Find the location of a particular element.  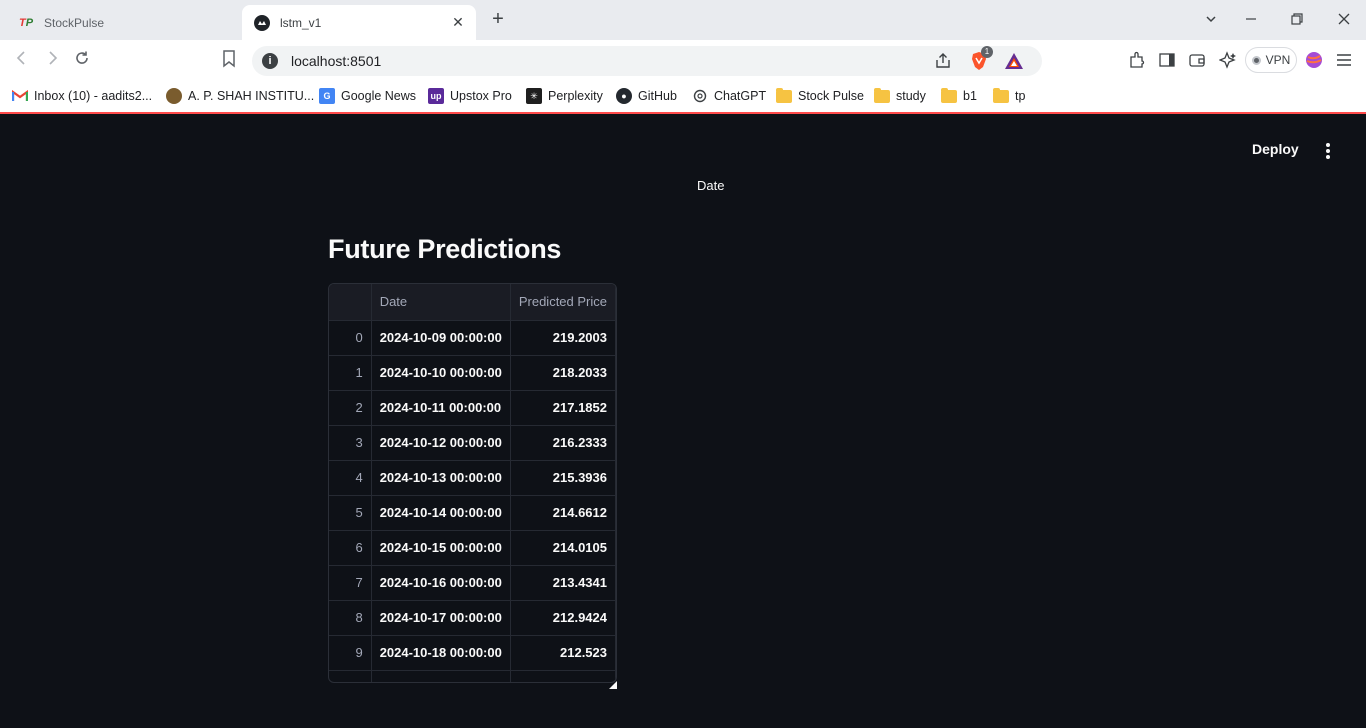

table-row is located at coordinates (472, 676).